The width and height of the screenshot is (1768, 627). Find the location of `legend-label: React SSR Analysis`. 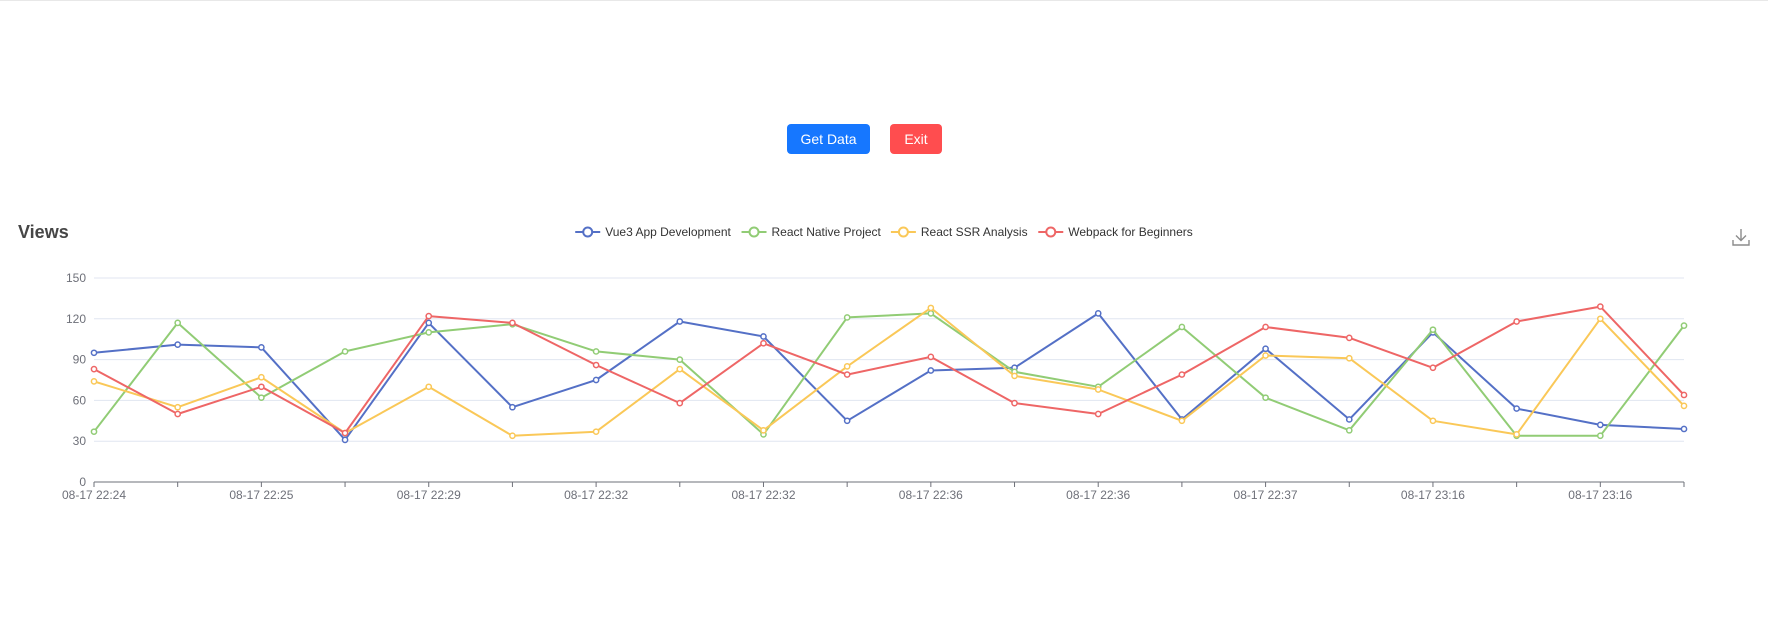

legend-label: React SSR Analysis is located at coordinates (974, 232).